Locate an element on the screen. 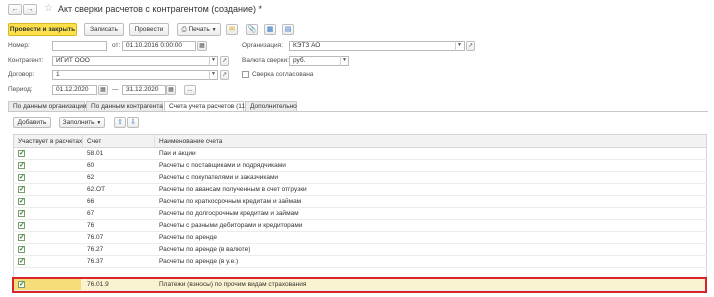  table-row: ✓ 76.37 Расчеты по аренде (в у.е.) is located at coordinates (360, 262).